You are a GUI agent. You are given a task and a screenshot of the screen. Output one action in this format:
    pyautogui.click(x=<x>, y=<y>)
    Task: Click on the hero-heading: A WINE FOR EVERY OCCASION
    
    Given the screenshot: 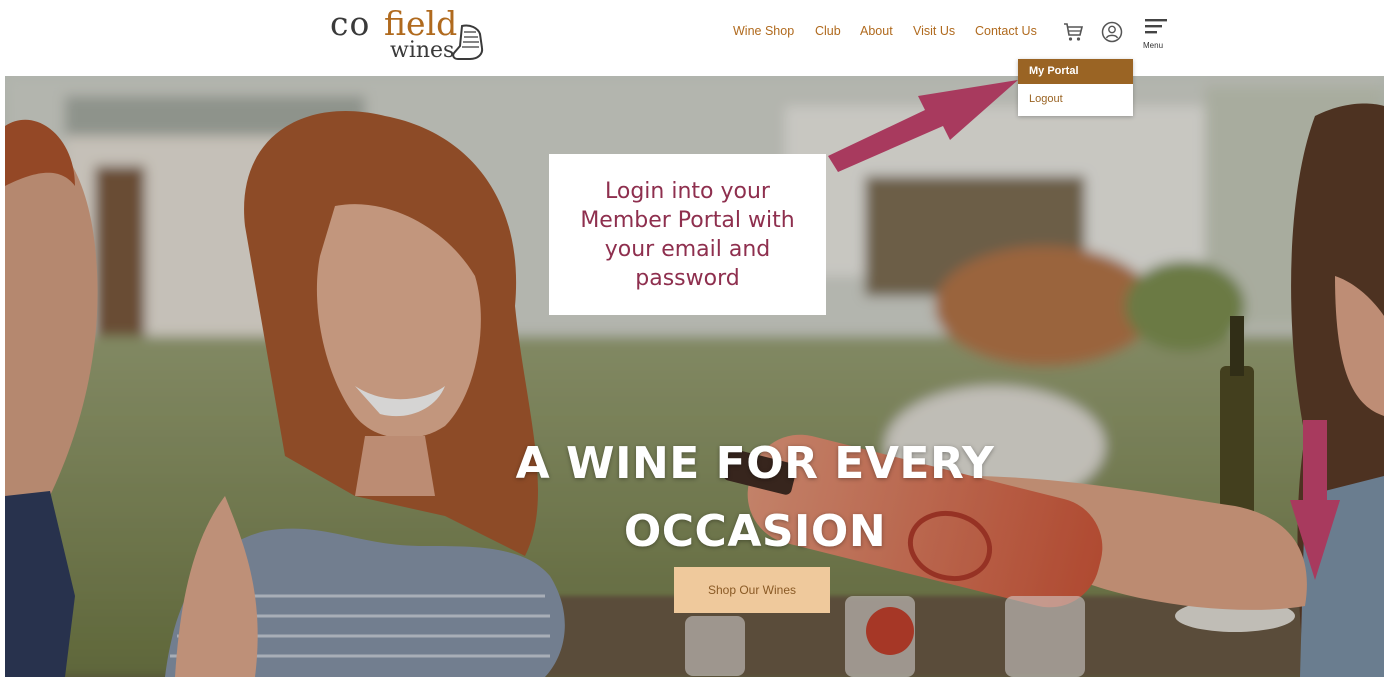 What is the action you would take?
    pyautogui.click(x=755, y=498)
    